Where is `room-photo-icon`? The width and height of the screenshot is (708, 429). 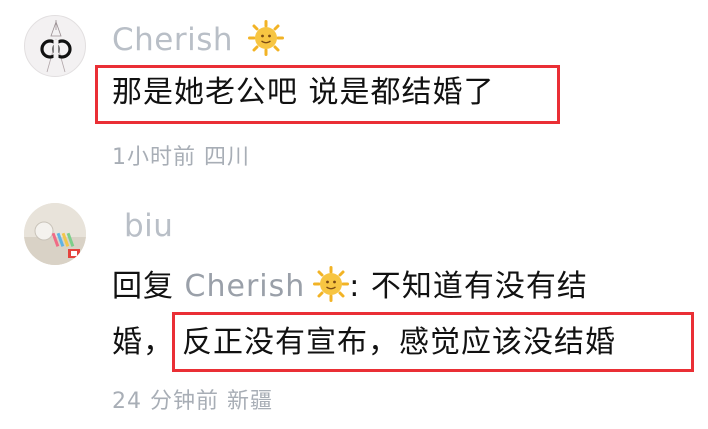
room-photo-icon is located at coordinates (55, 234).